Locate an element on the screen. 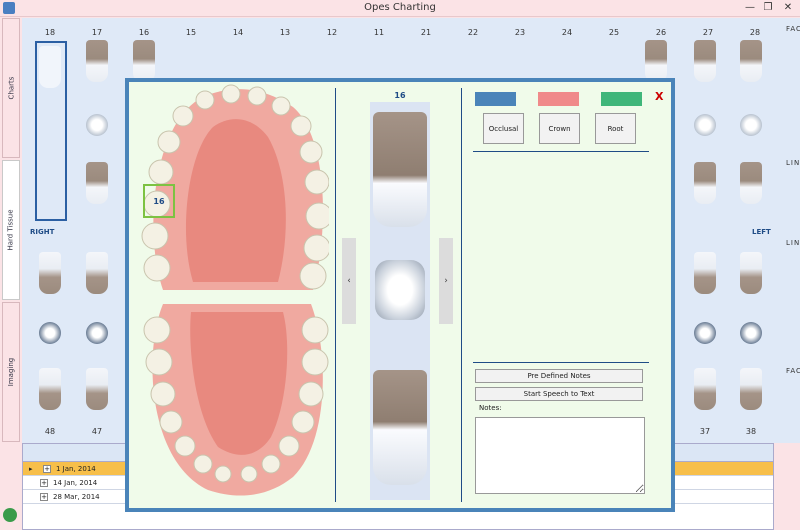 Image resolution: width=800 pixels, height=530 pixels. restore-button: ❐ is located at coordinates (768, 8).